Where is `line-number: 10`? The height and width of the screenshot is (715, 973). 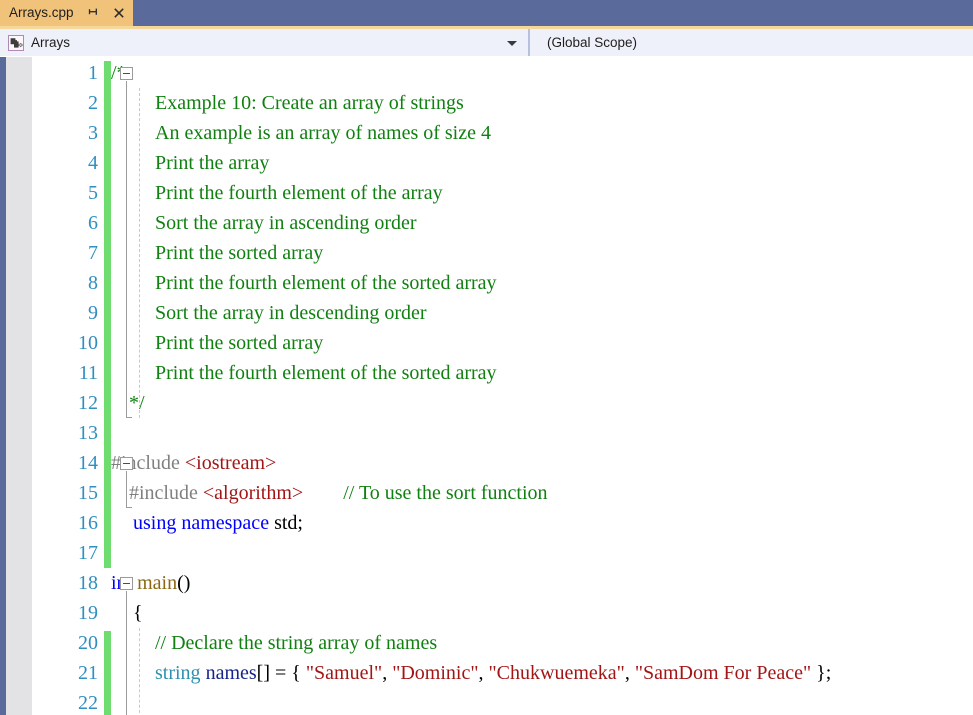
line-number: 10 is located at coordinates (88, 343).